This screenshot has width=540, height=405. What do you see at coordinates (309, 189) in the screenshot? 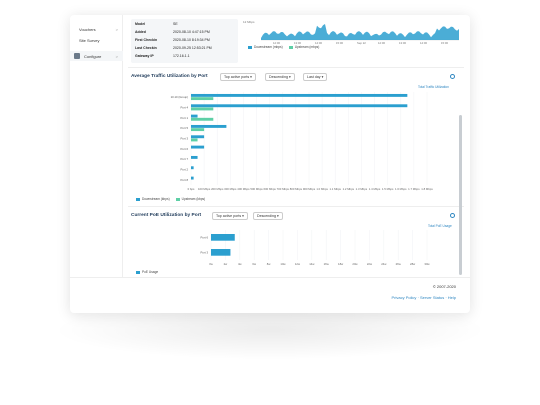
I see `x-tick-label: 900 Mbps` at bounding box center [309, 189].